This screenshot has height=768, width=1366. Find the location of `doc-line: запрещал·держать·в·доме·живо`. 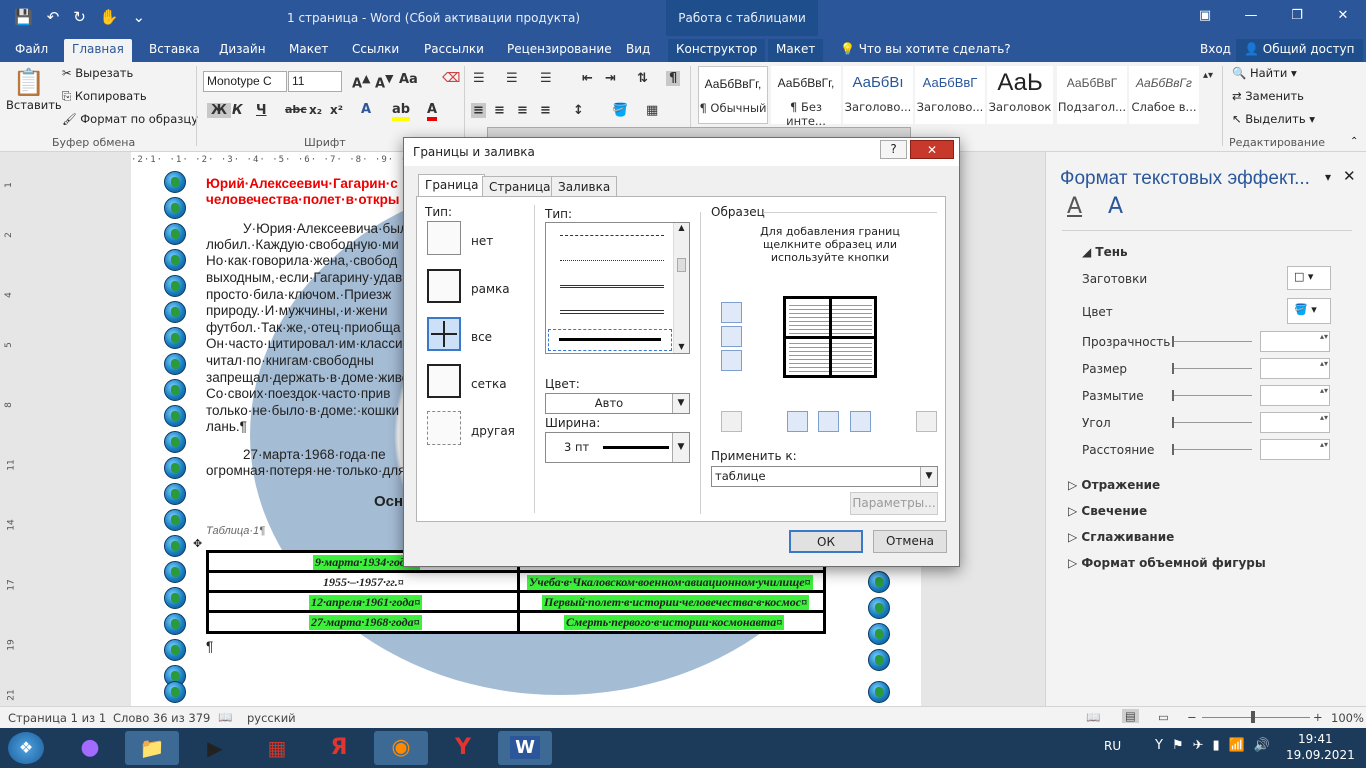

doc-line: запрещал·держать·в·доме·живо is located at coordinates (307, 377).